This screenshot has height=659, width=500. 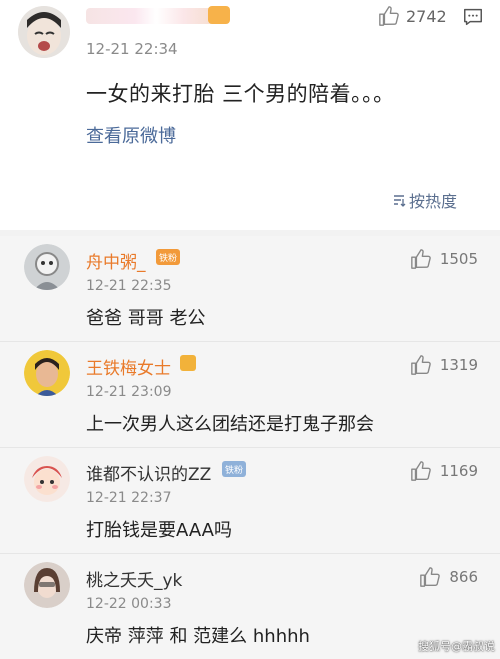 What do you see at coordinates (433, 201) in the screenshot?
I see `sort-label: 按热度` at bounding box center [433, 201].